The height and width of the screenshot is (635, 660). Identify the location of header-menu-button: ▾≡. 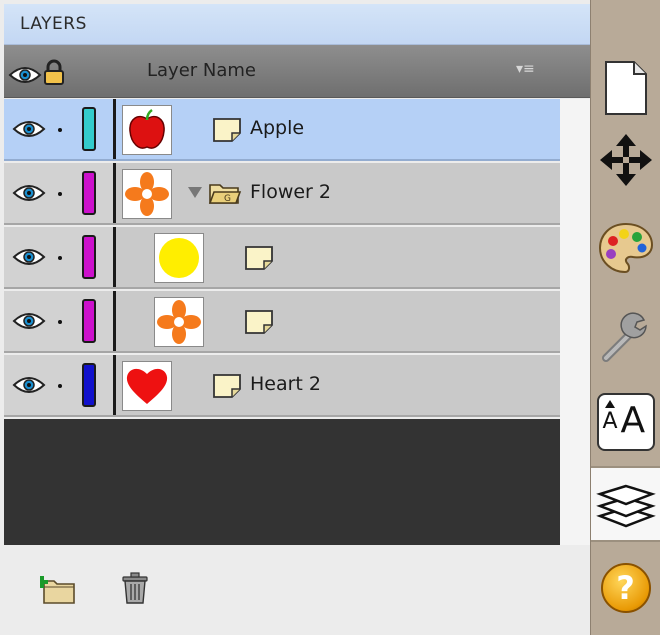
(525, 69).